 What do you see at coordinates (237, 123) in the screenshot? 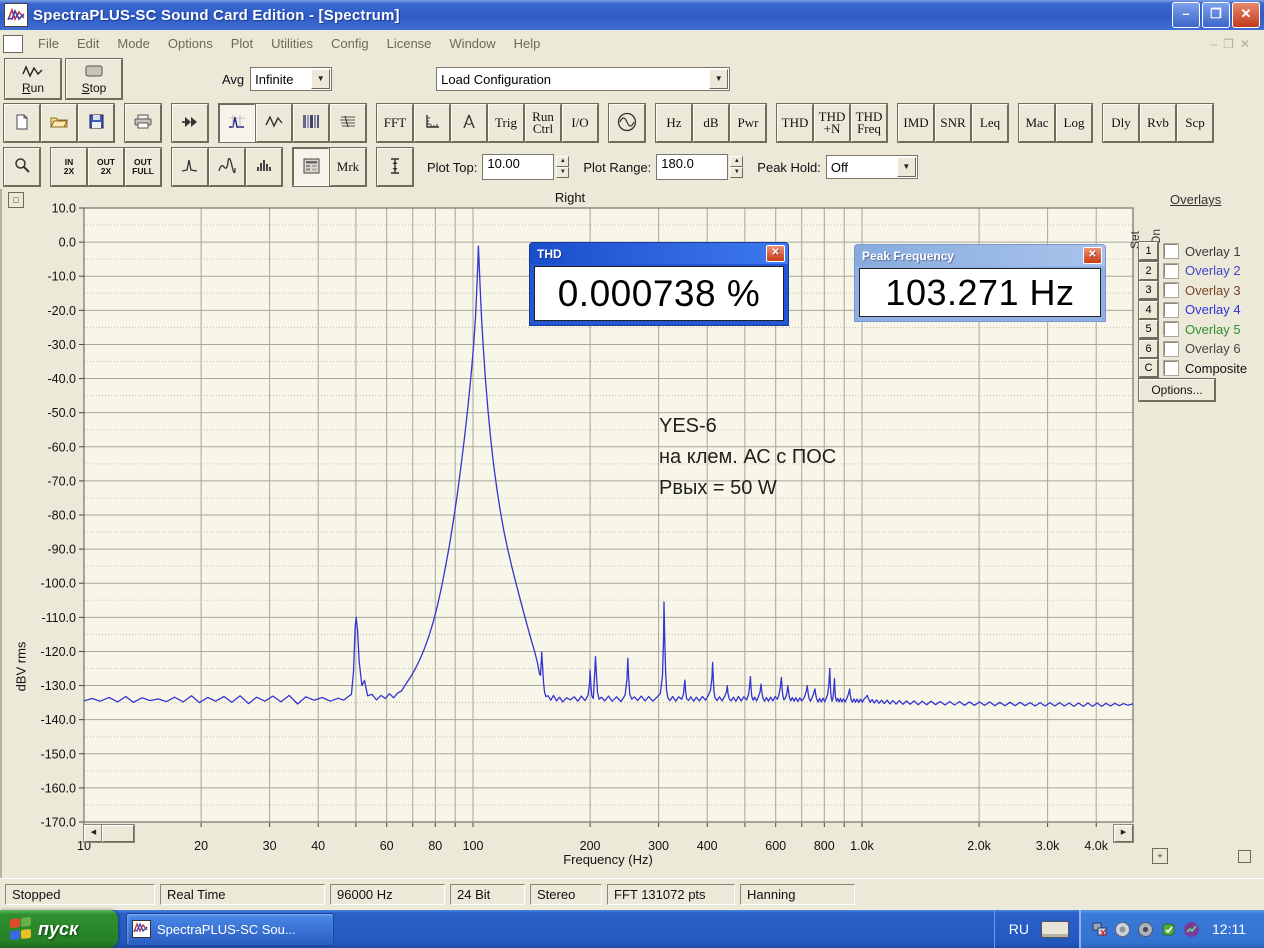
I see `spectrum-display-button` at bounding box center [237, 123].